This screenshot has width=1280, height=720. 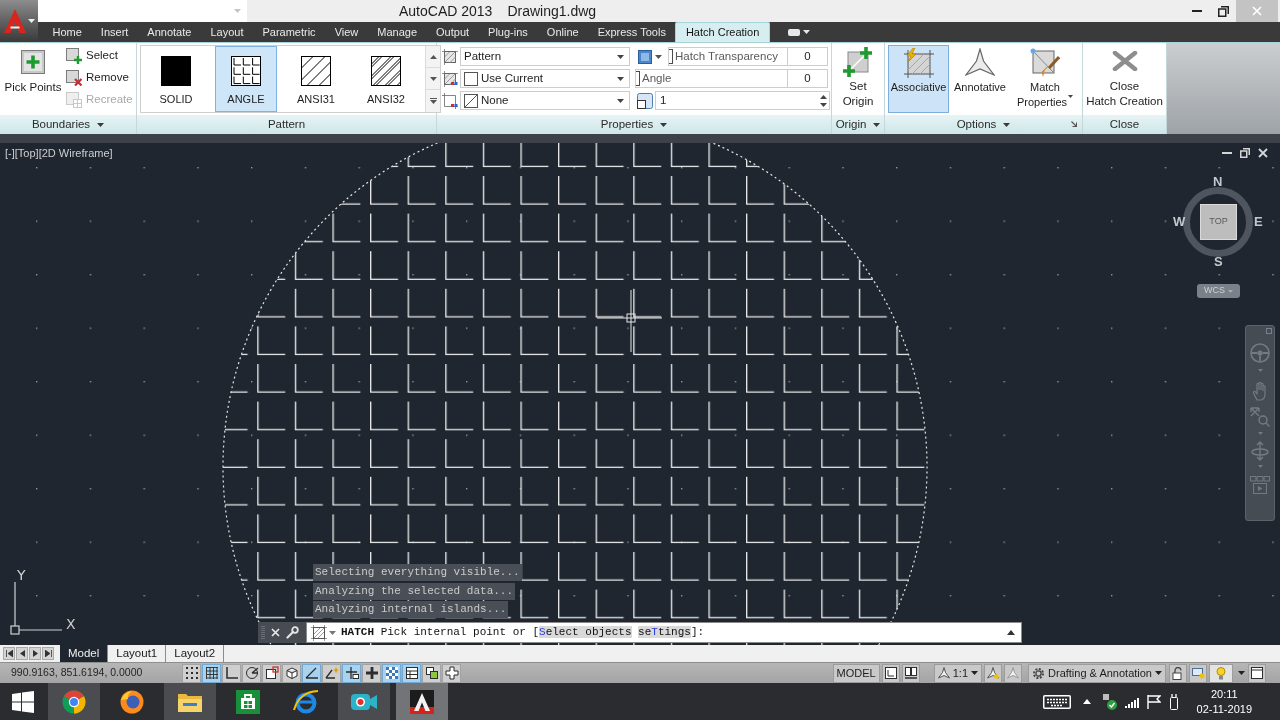 What do you see at coordinates (711, 78) in the screenshot?
I see `slider-field: Angle` at bounding box center [711, 78].